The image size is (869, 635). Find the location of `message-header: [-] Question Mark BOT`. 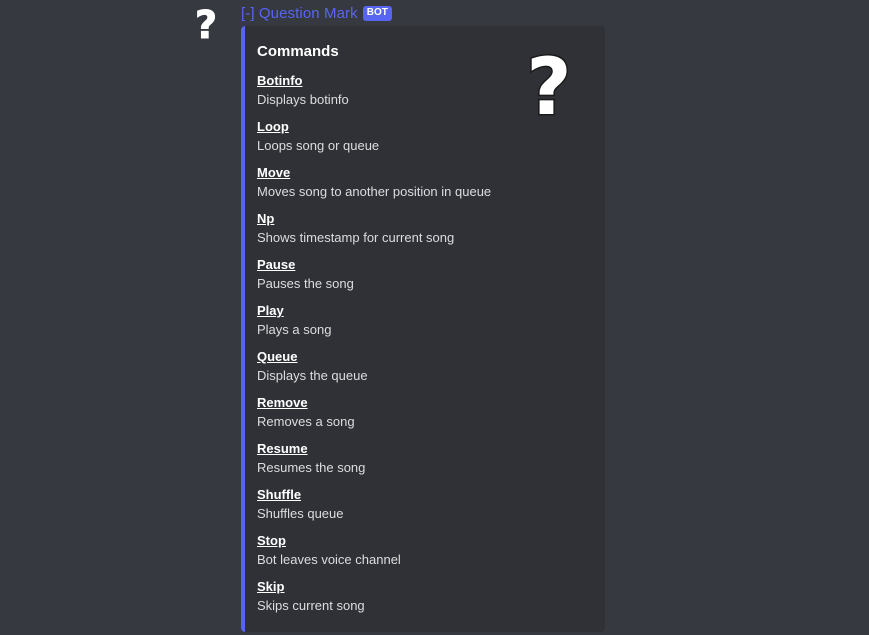

message-header: [-] Question Mark BOT is located at coordinates (316, 13).